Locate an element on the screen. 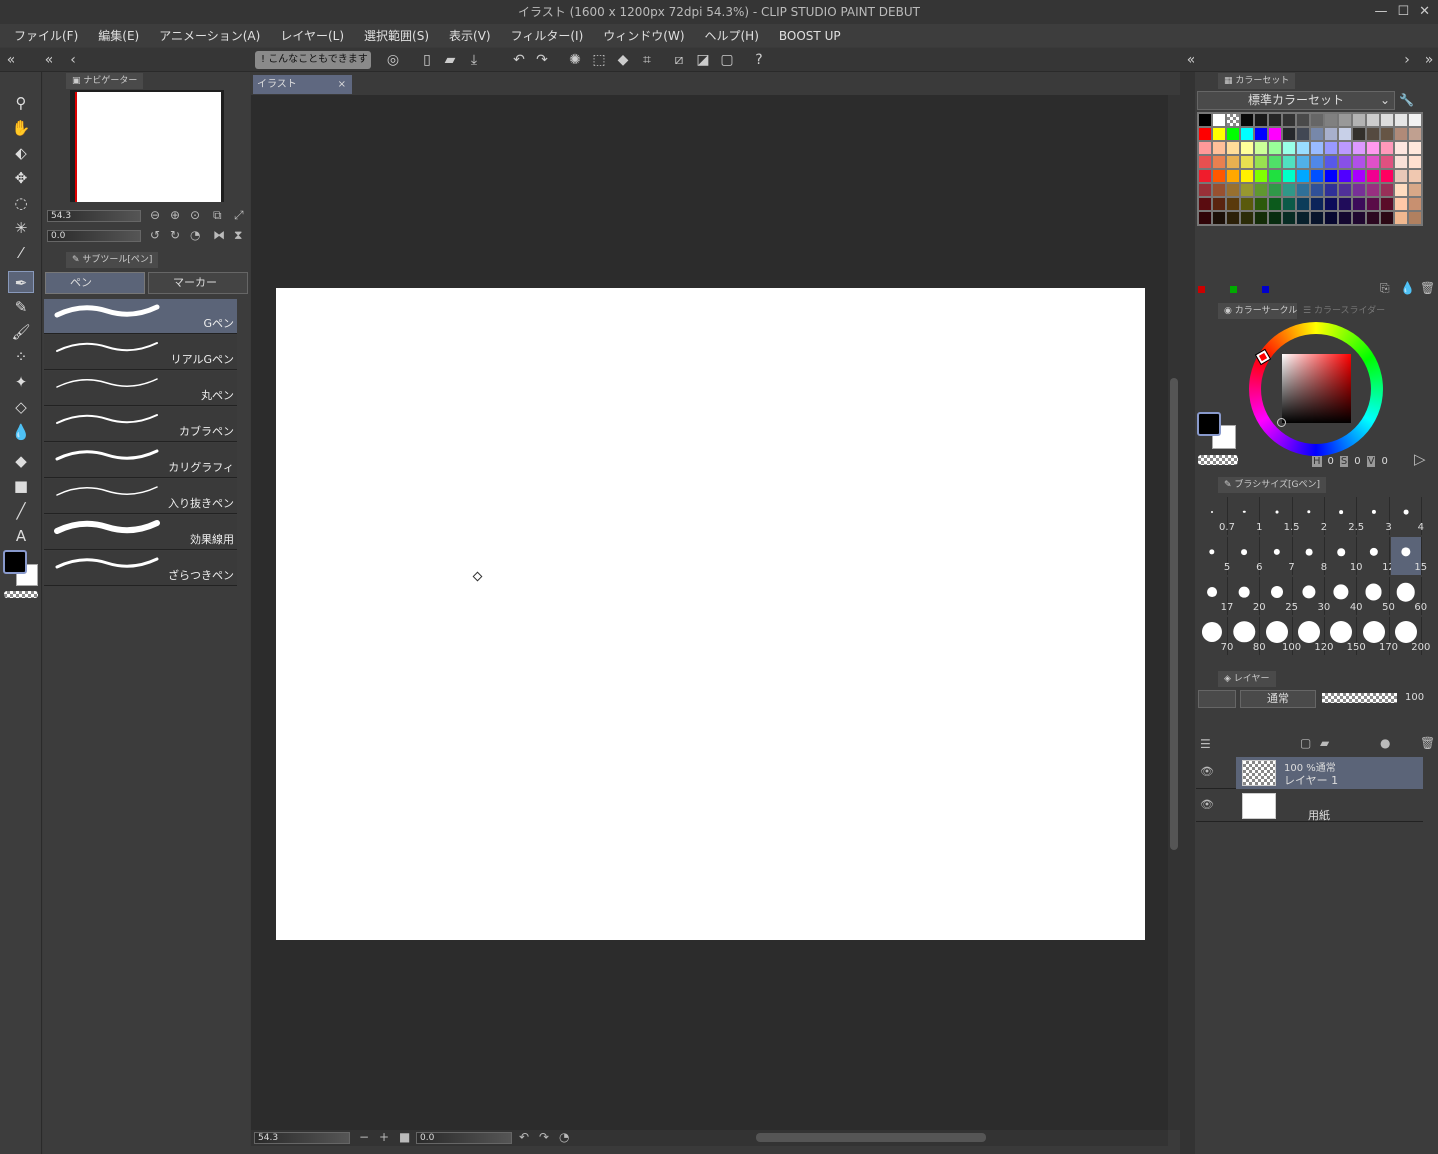  rotate-right-icon: ↻ is located at coordinates (175, 235).